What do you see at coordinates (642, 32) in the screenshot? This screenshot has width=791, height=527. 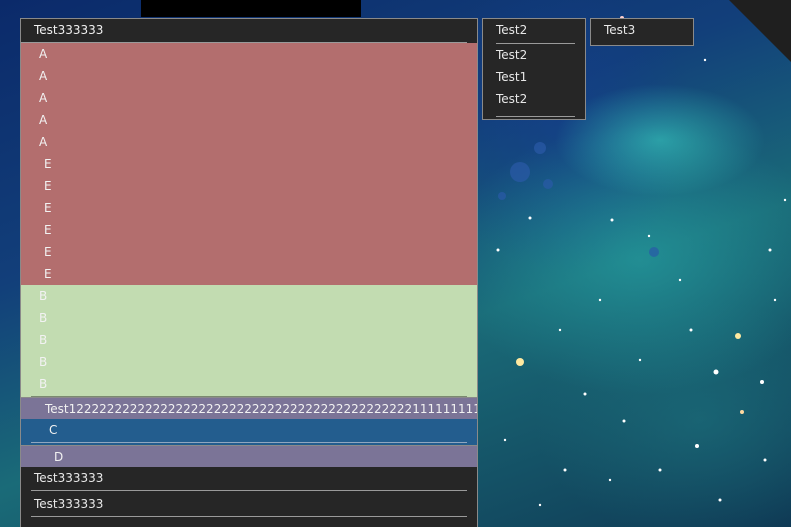 I see `small-panel-button: Test3` at bounding box center [642, 32].